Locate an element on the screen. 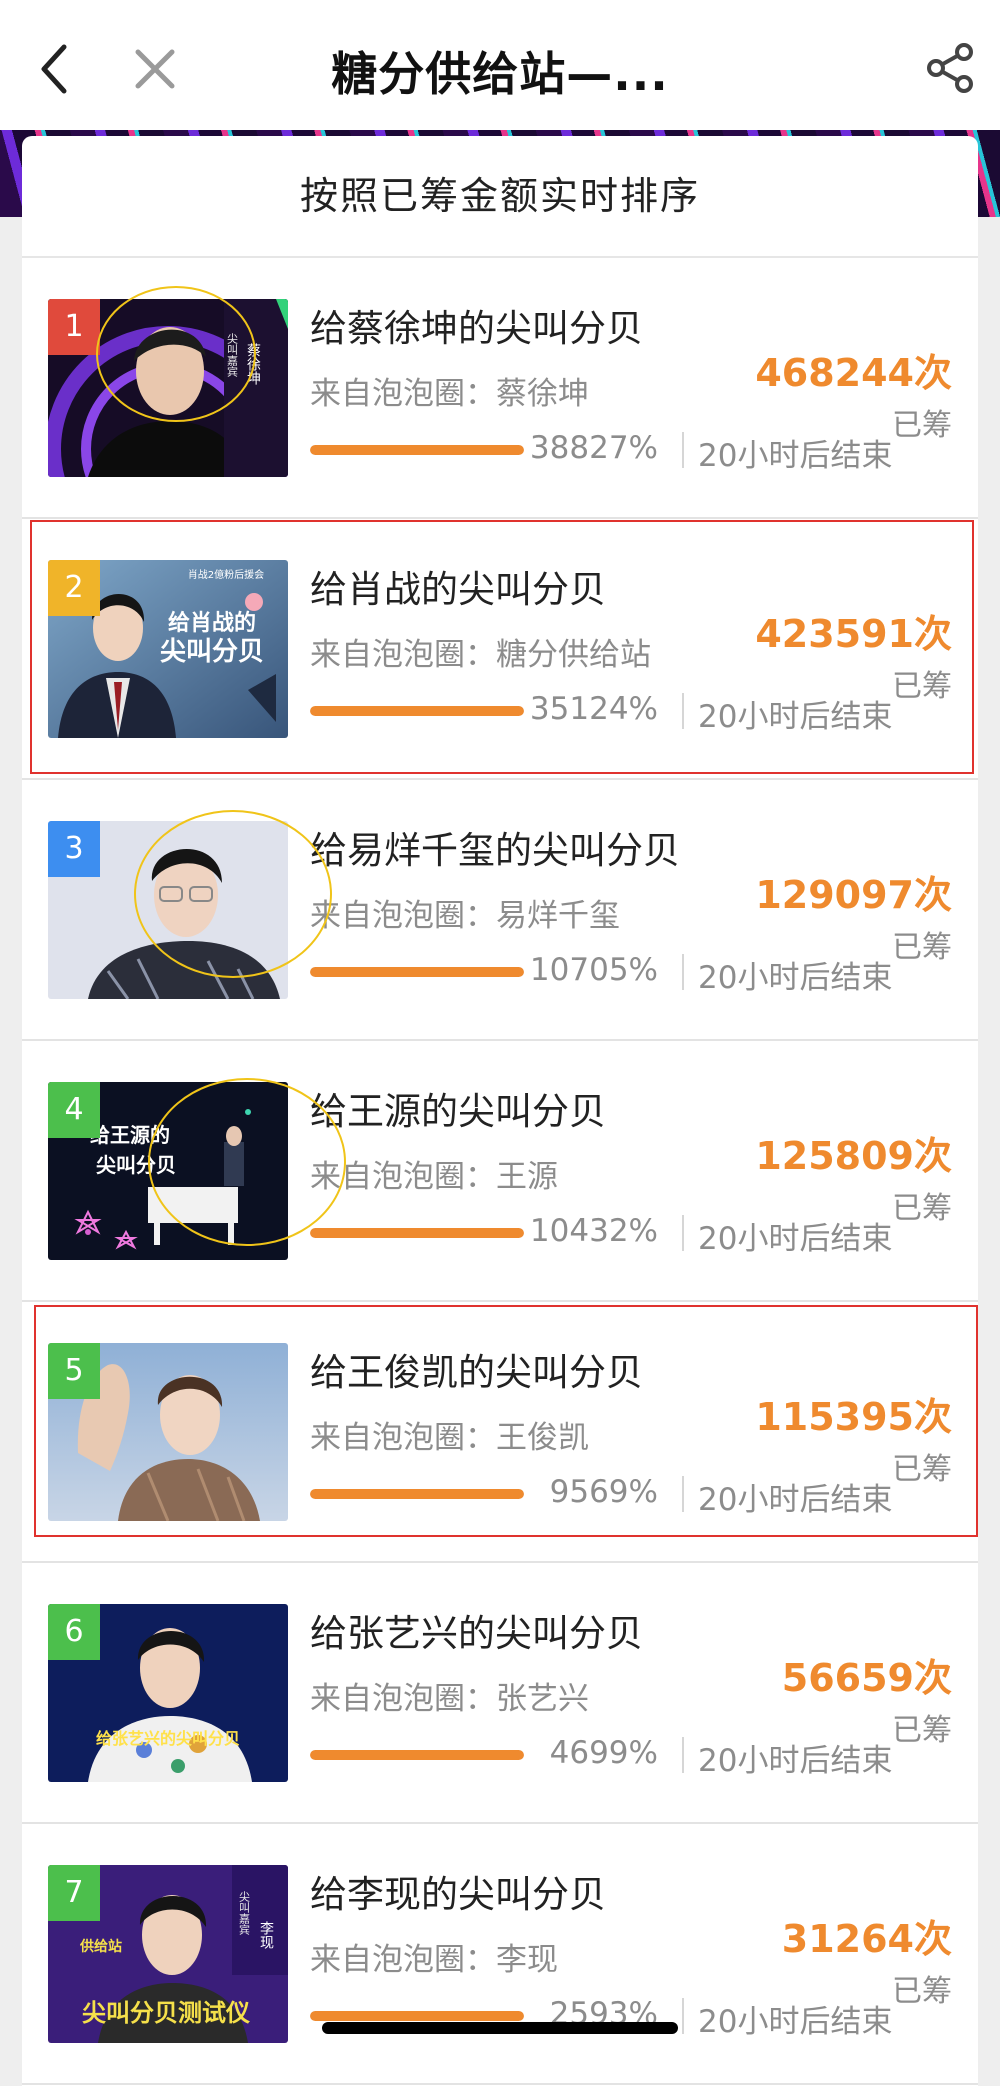 This screenshot has height=2086, width=1000. item-source: 来自泡泡圈：张艺兴 is located at coordinates (449, 1699).